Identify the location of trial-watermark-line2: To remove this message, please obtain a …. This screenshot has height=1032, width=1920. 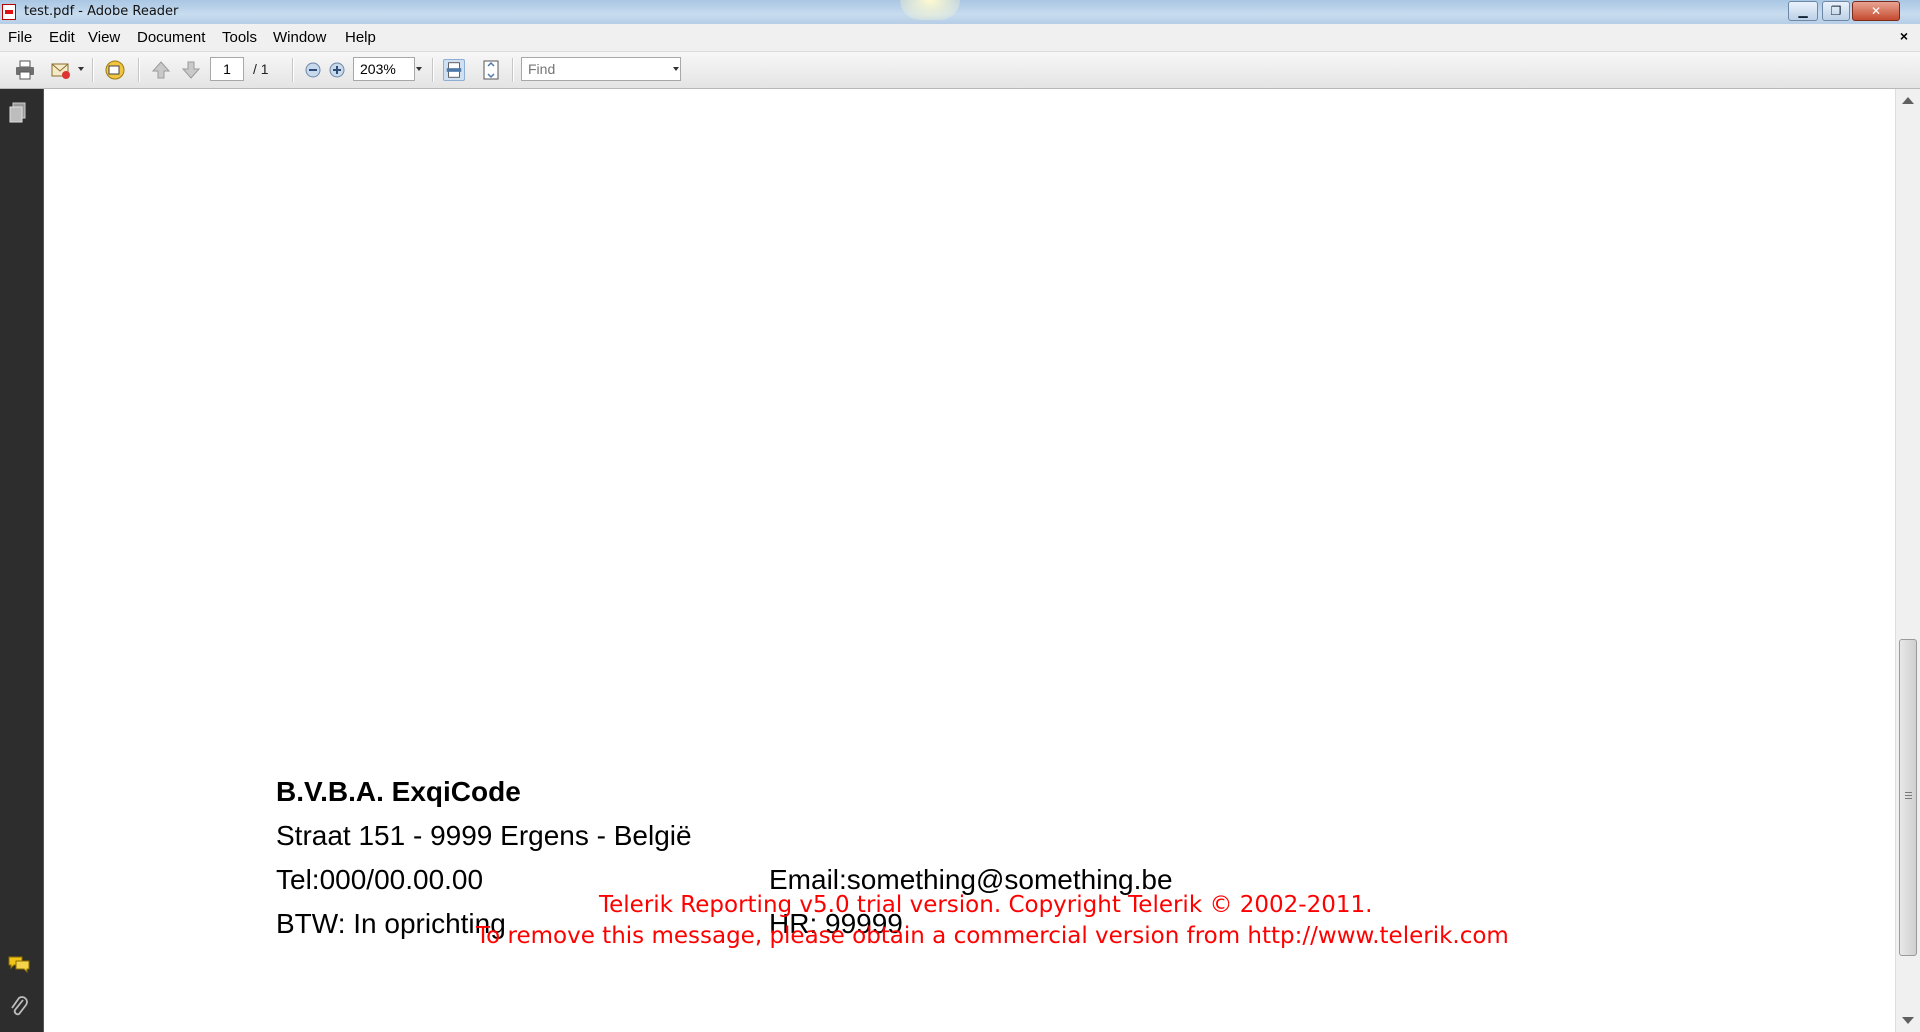
(992, 936).